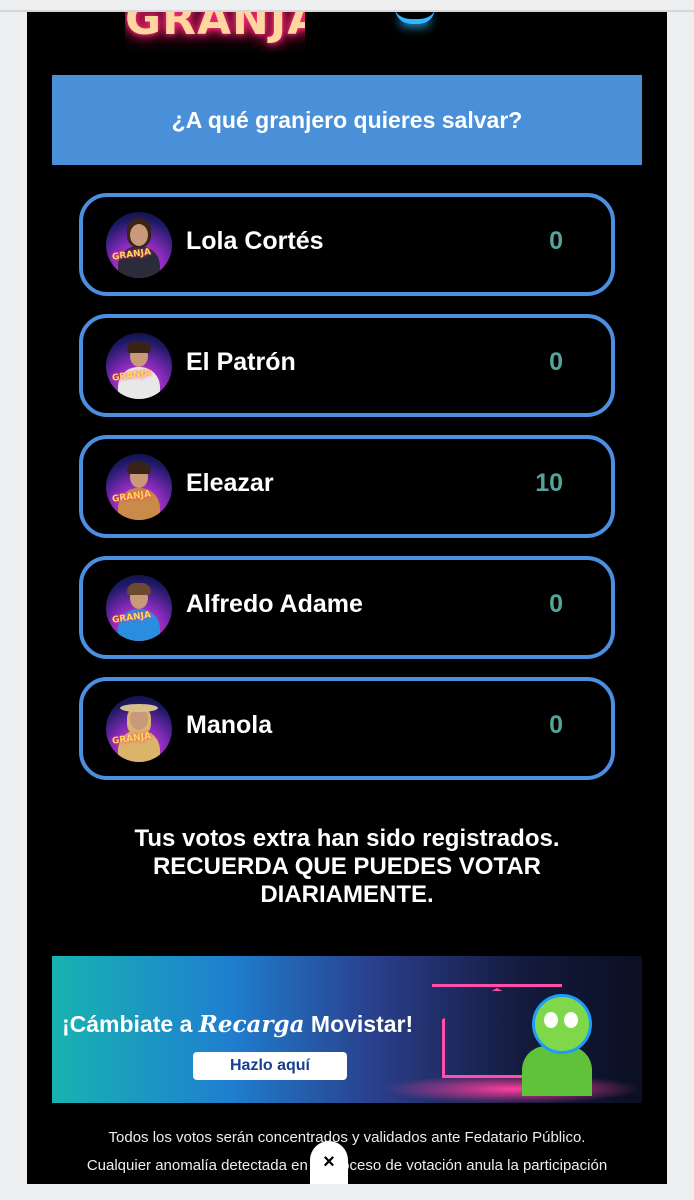  I want to click on candidate-name: Lola Cortés, so click(255, 241).